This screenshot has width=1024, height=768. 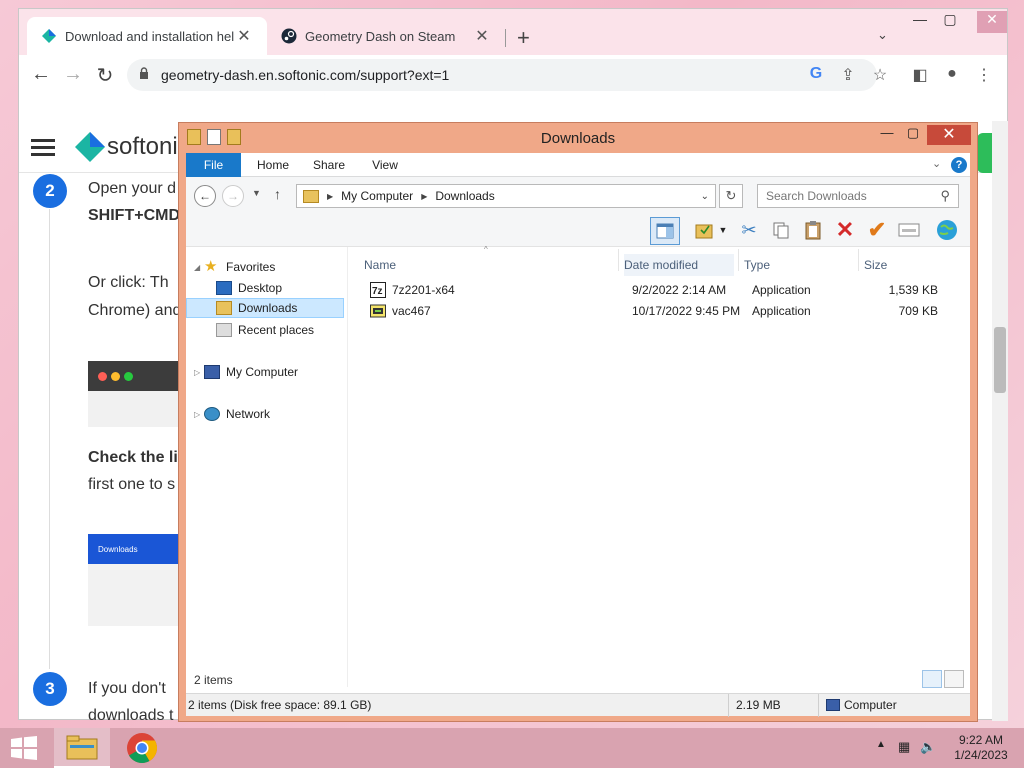 What do you see at coordinates (981, 748) in the screenshot?
I see `taskbar-clock: 9:22 AM 1/24/2023` at bounding box center [981, 748].